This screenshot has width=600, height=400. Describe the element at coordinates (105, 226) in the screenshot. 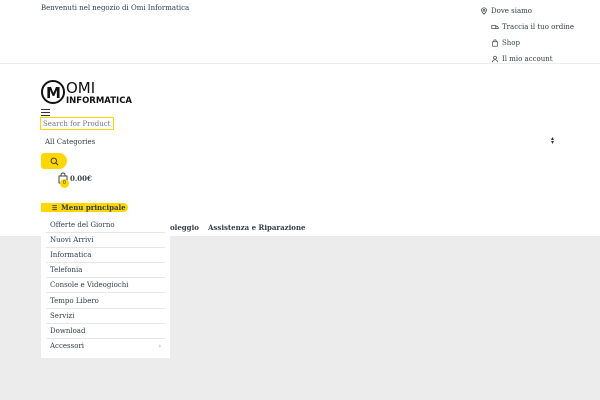

I see `menu-item-offerte: Offerte del Giorno` at that location.